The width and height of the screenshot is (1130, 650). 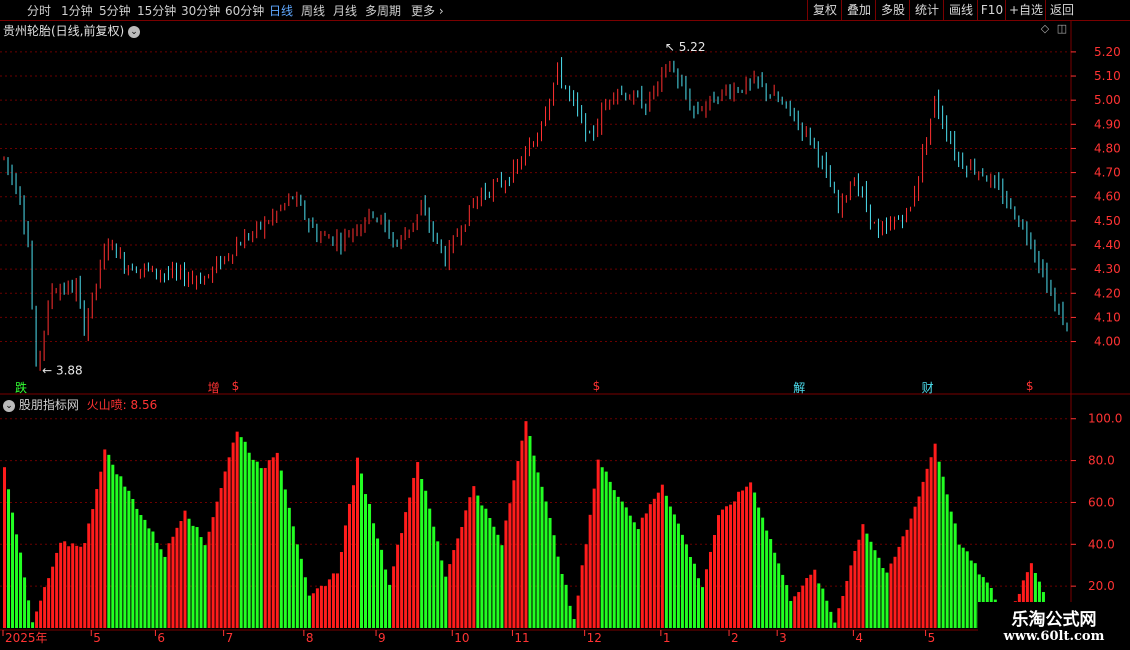 I want to click on time-tick-label-11: 3, so click(x=783, y=638).